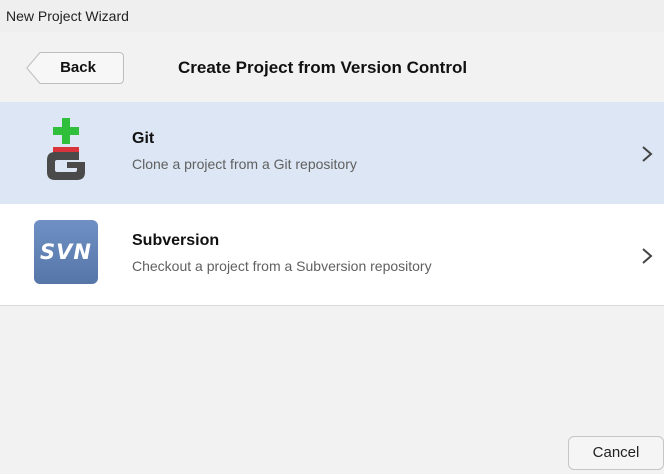  What do you see at coordinates (332, 16) in the screenshot?
I see `window-title: New Project Wizard` at bounding box center [332, 16].